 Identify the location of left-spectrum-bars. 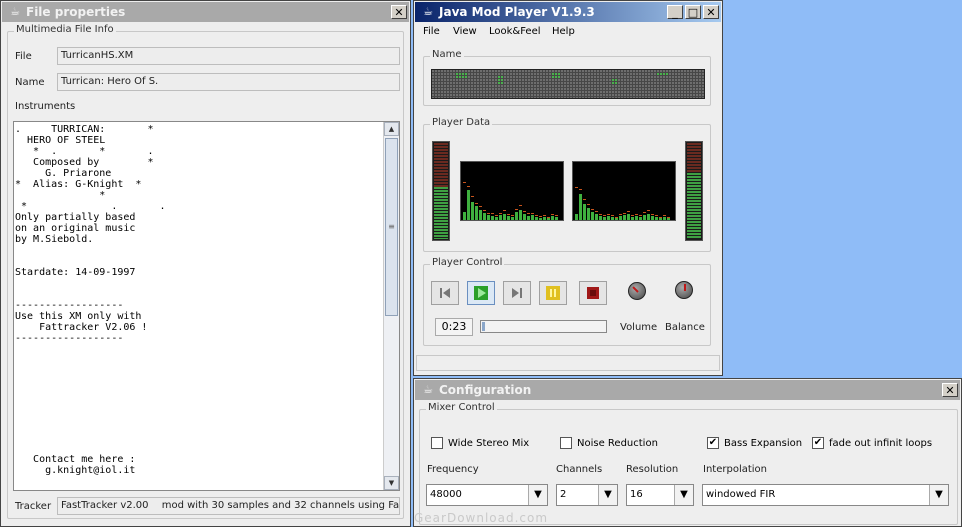
(510, 201).